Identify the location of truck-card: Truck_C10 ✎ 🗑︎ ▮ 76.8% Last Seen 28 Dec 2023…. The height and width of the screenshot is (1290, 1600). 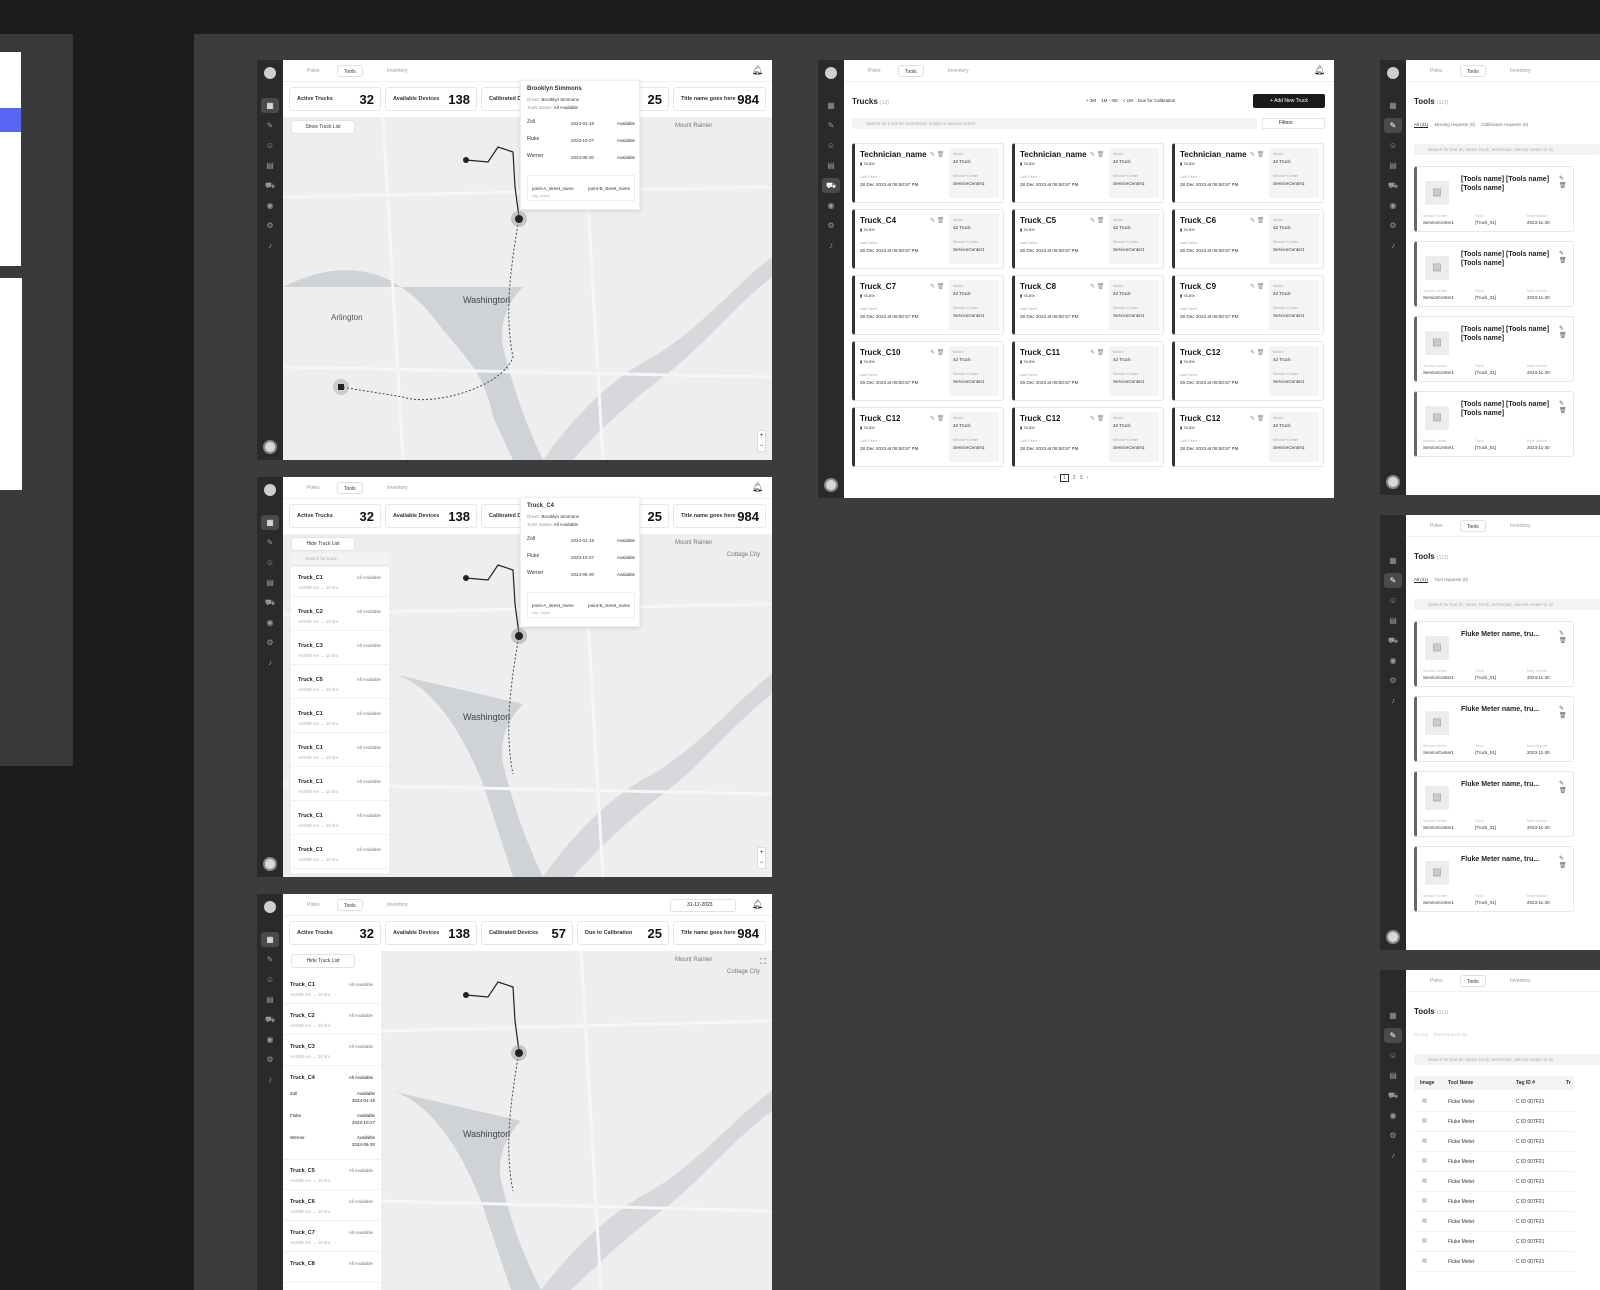
(928, 371).